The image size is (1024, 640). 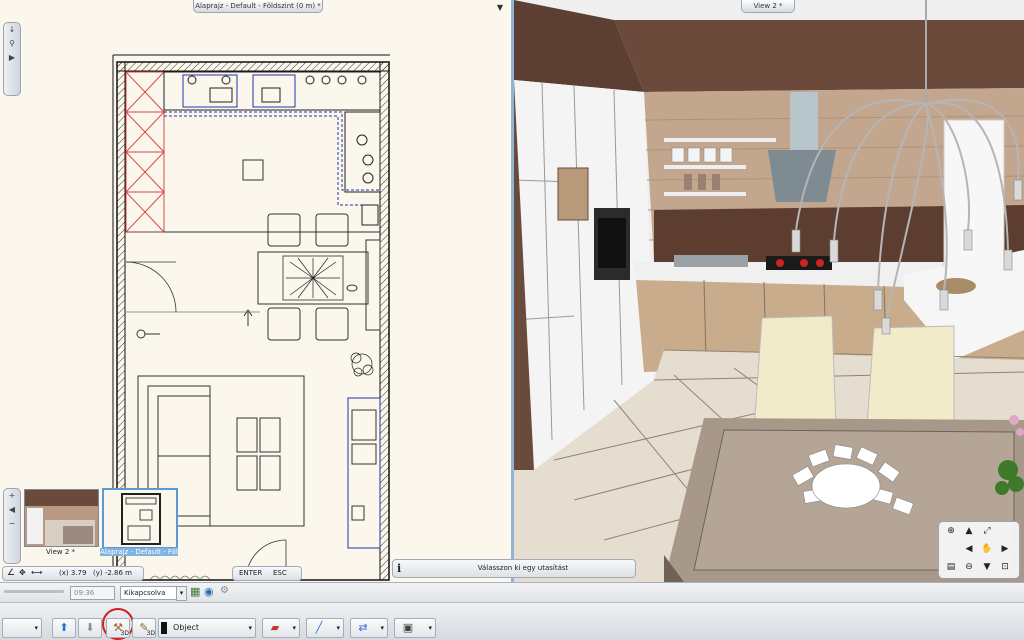 What do you see at coordinates (969, 531) in the screenshot?
I see `arrow-up-icon: ▲` at bounding box center [969, 531].